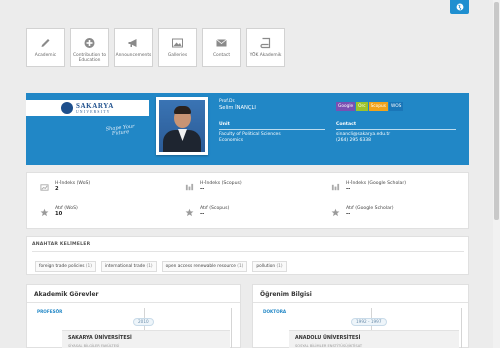 Image resolution: width=500 pixels, height=348 pixels. I want to click on metric-label: H-İndeks (Google Scholar), so click(376, 183).